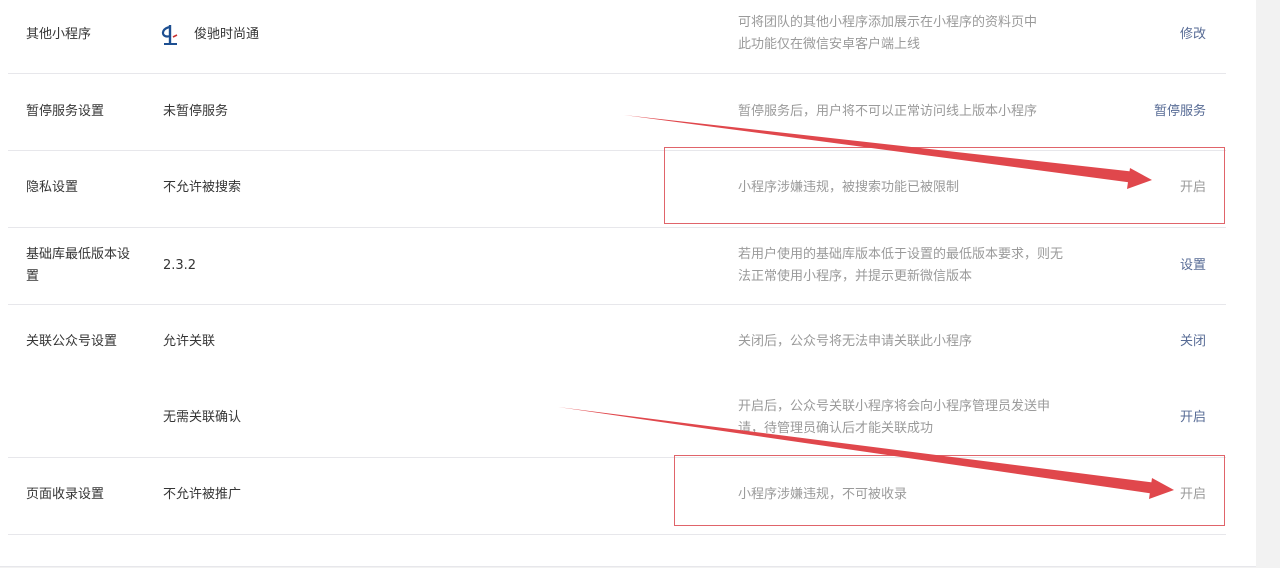 The image size is (1280, 568). What do you see at coordinates (78, 254) in the screenshot?
I see `row-label: 基础库最低版本设` at bounding box center [78, 254].